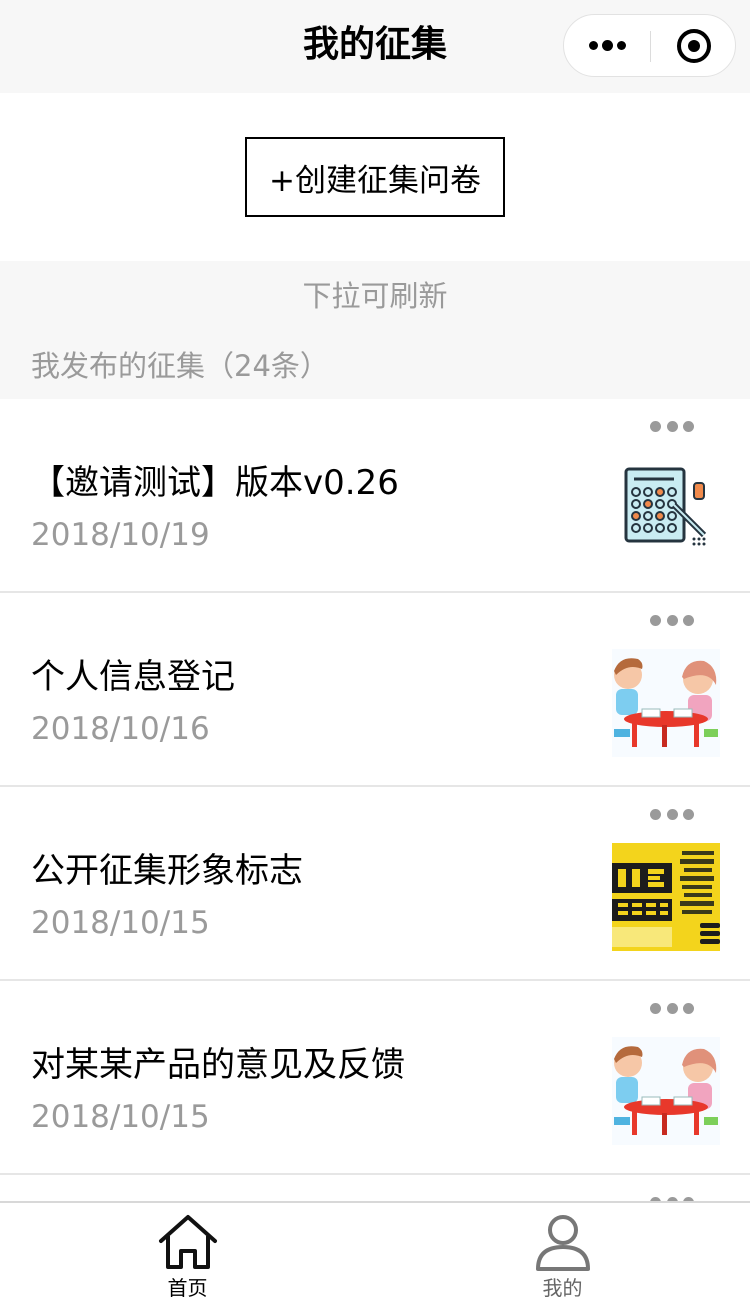 This screenshot has height=1299, width=750. Describe the element at coordinates (666, 897) in the screenshot. I see `ideas-poster-thumbnail` at that location.